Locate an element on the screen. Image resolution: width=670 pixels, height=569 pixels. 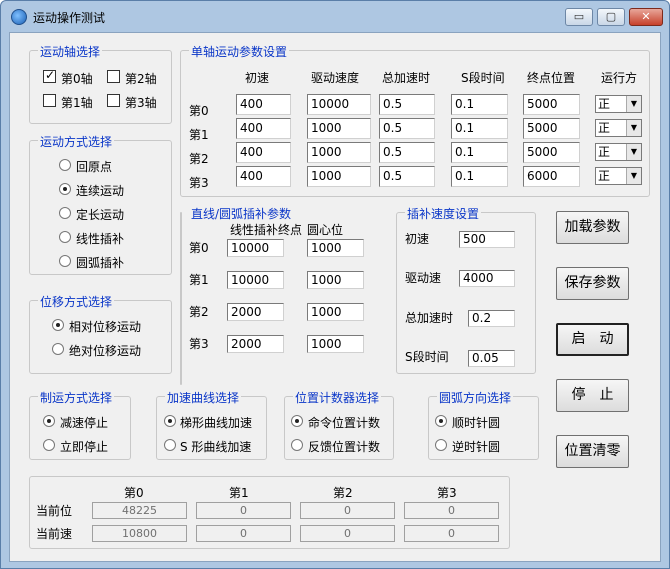
sa1-dir-select: 正 ▼ is located at coordinates (618, 128).